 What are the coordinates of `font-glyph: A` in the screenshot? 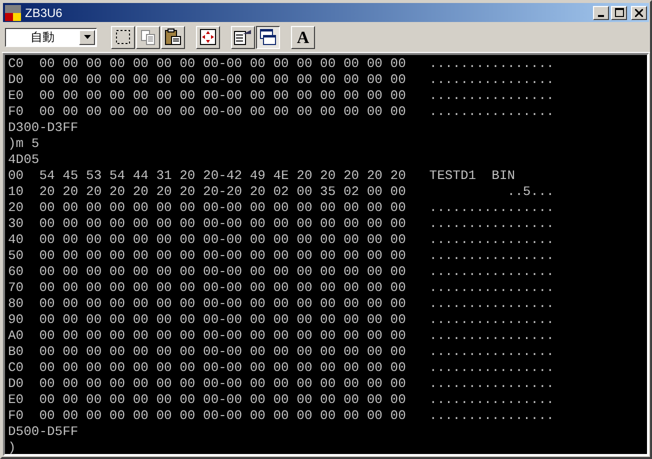 It's located at (303, 37).